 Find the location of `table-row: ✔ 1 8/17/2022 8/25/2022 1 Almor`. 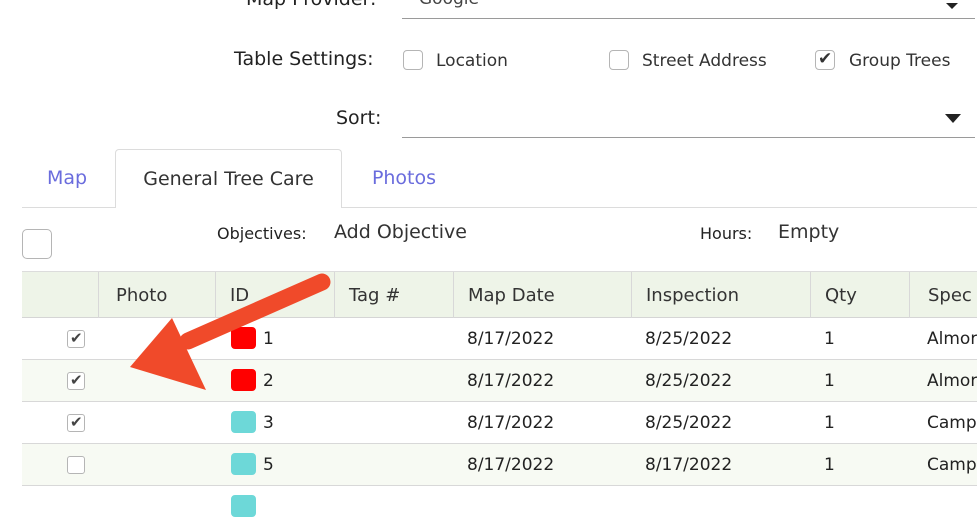

table-row: ✔ 1 8/17/2022 8/25/2022 1 Almor is located at coordinates (499, 339).